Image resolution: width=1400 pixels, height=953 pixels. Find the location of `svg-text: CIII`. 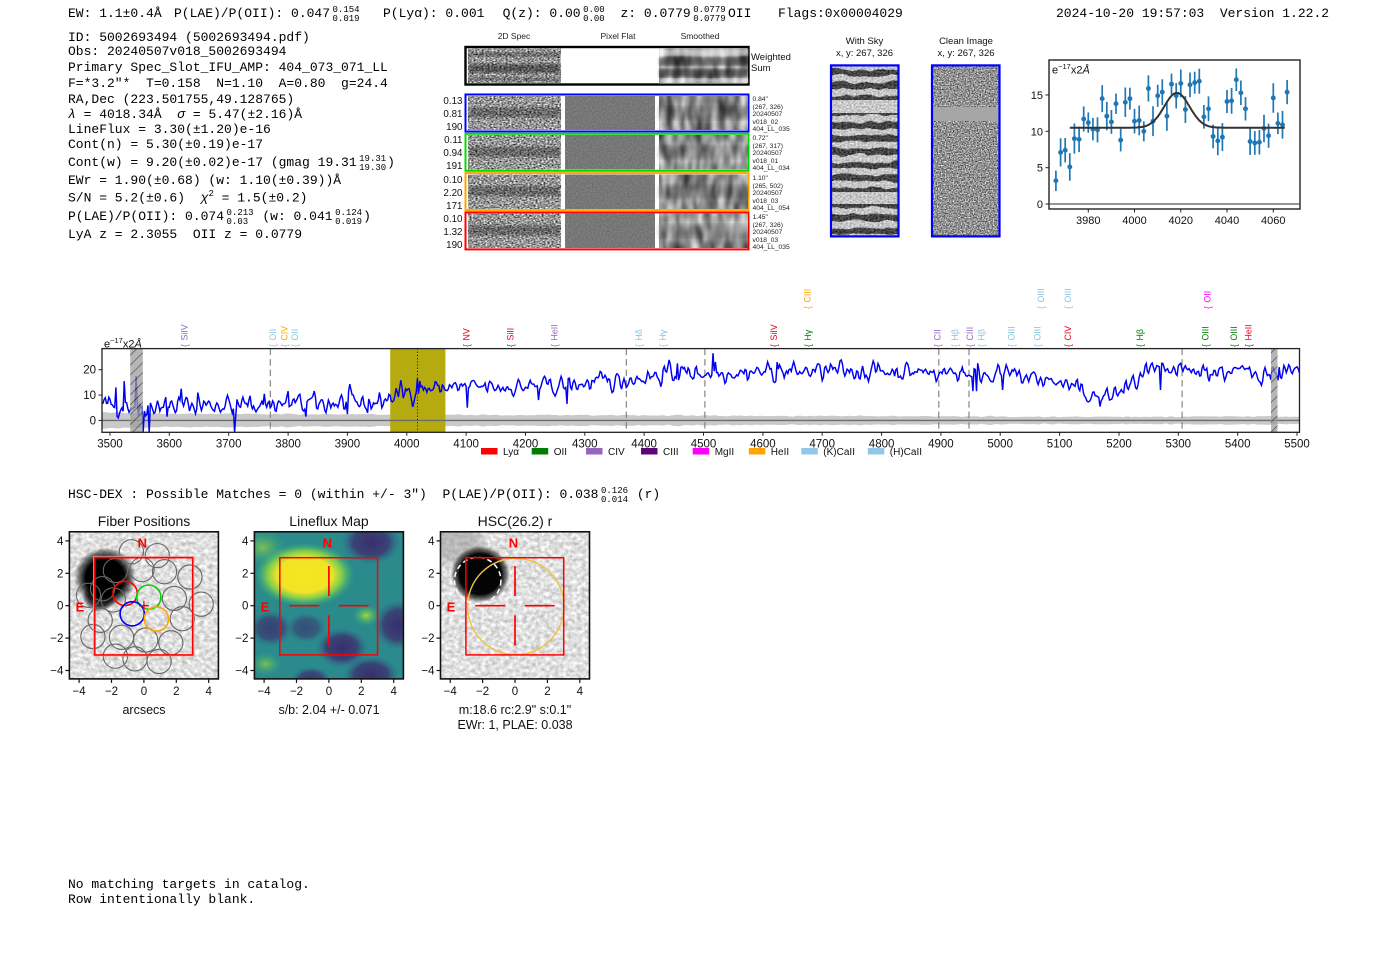

svg-text: CIII is located at coordinates (671, 452).